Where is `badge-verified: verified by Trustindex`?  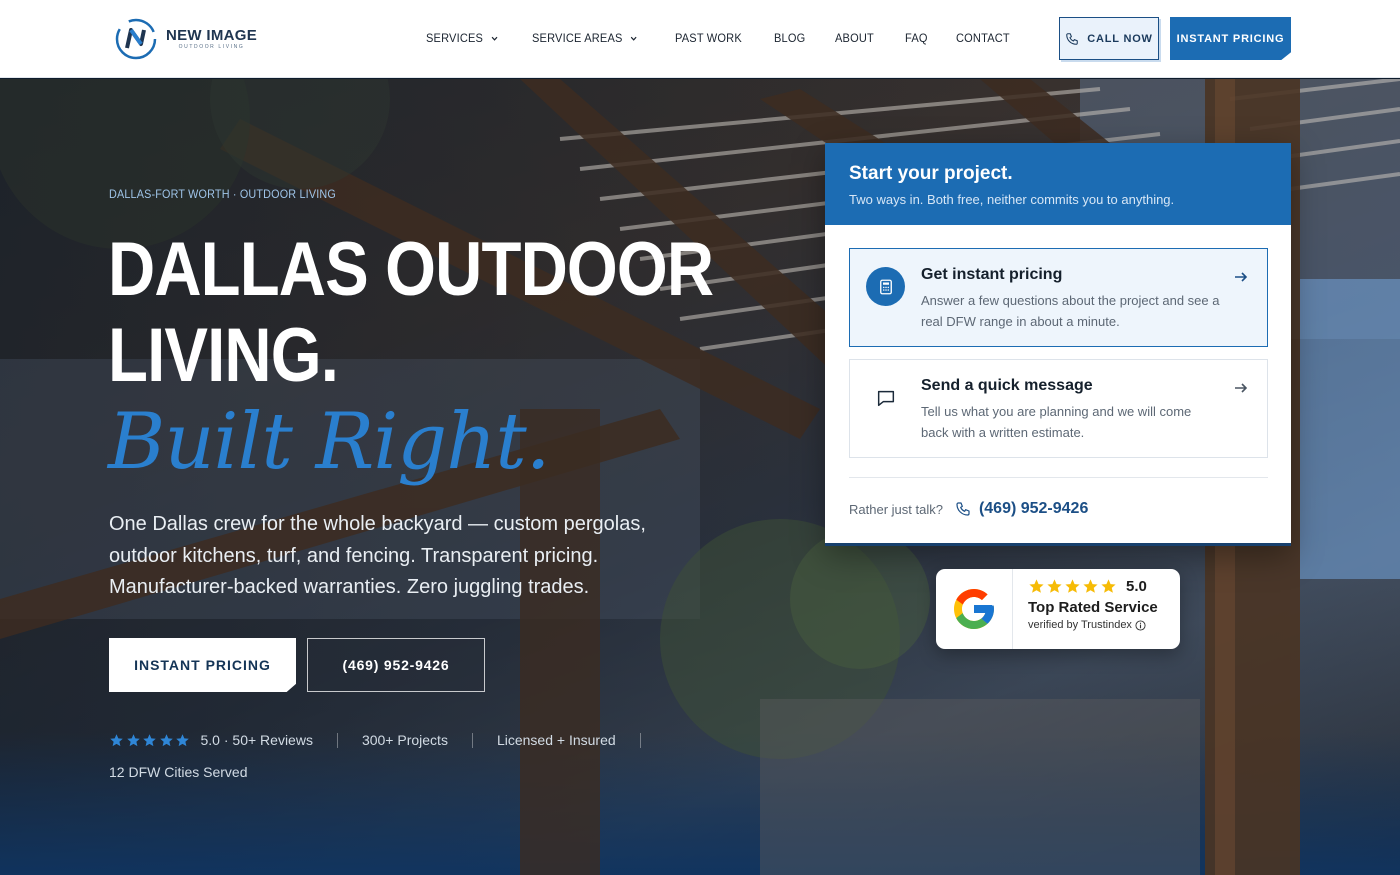 badge-verified: verified by Trustindex is located at coordinates (1093, 625).